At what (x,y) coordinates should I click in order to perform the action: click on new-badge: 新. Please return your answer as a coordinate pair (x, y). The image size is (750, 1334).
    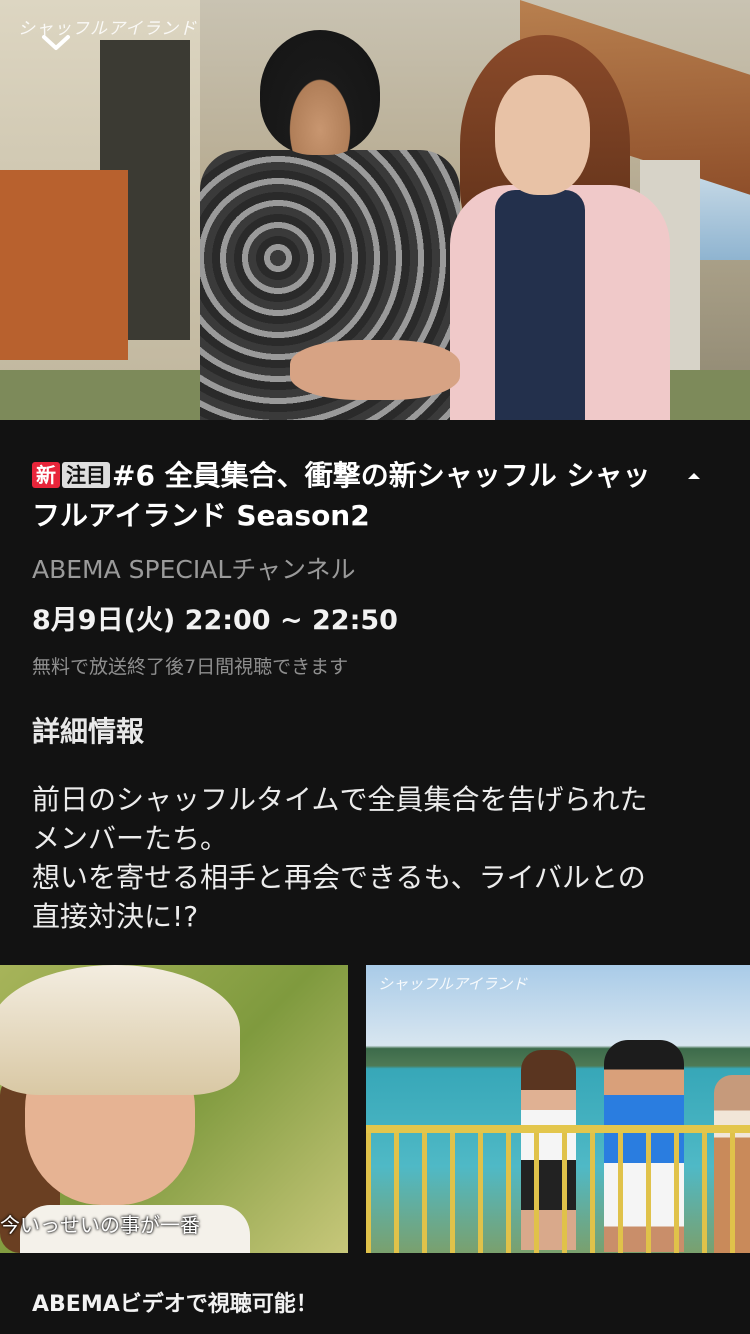
    Looking at the image, I should click on (46, 475).